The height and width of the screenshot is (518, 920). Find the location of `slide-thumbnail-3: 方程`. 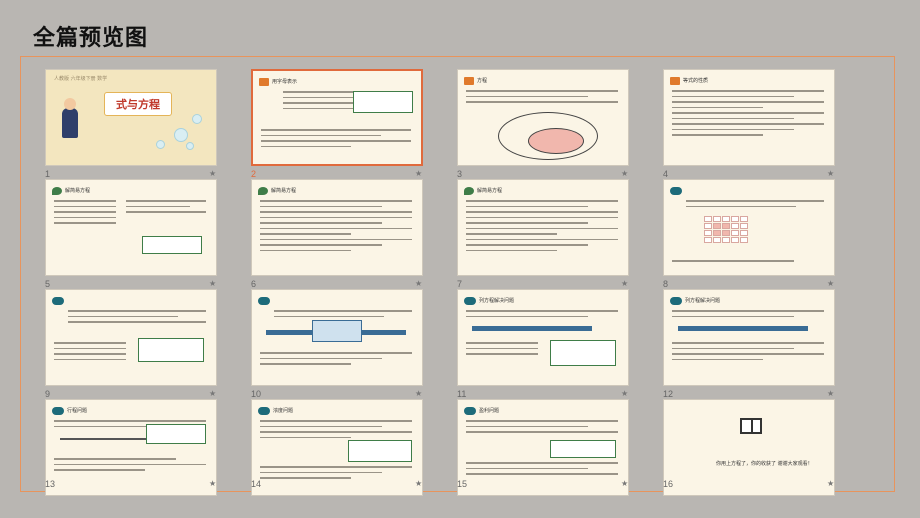

slide-thumbnail-3: 方程 is located at coordinates (543, 117).